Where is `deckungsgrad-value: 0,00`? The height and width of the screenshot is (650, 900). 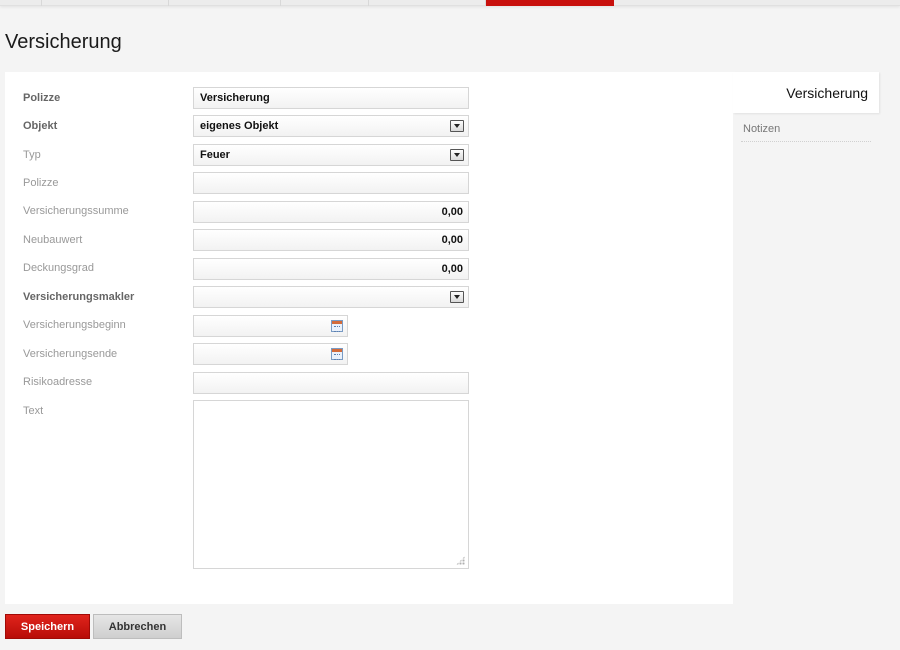 deckungsgrad-value: 0,00 is located at coordinates (452, 269).